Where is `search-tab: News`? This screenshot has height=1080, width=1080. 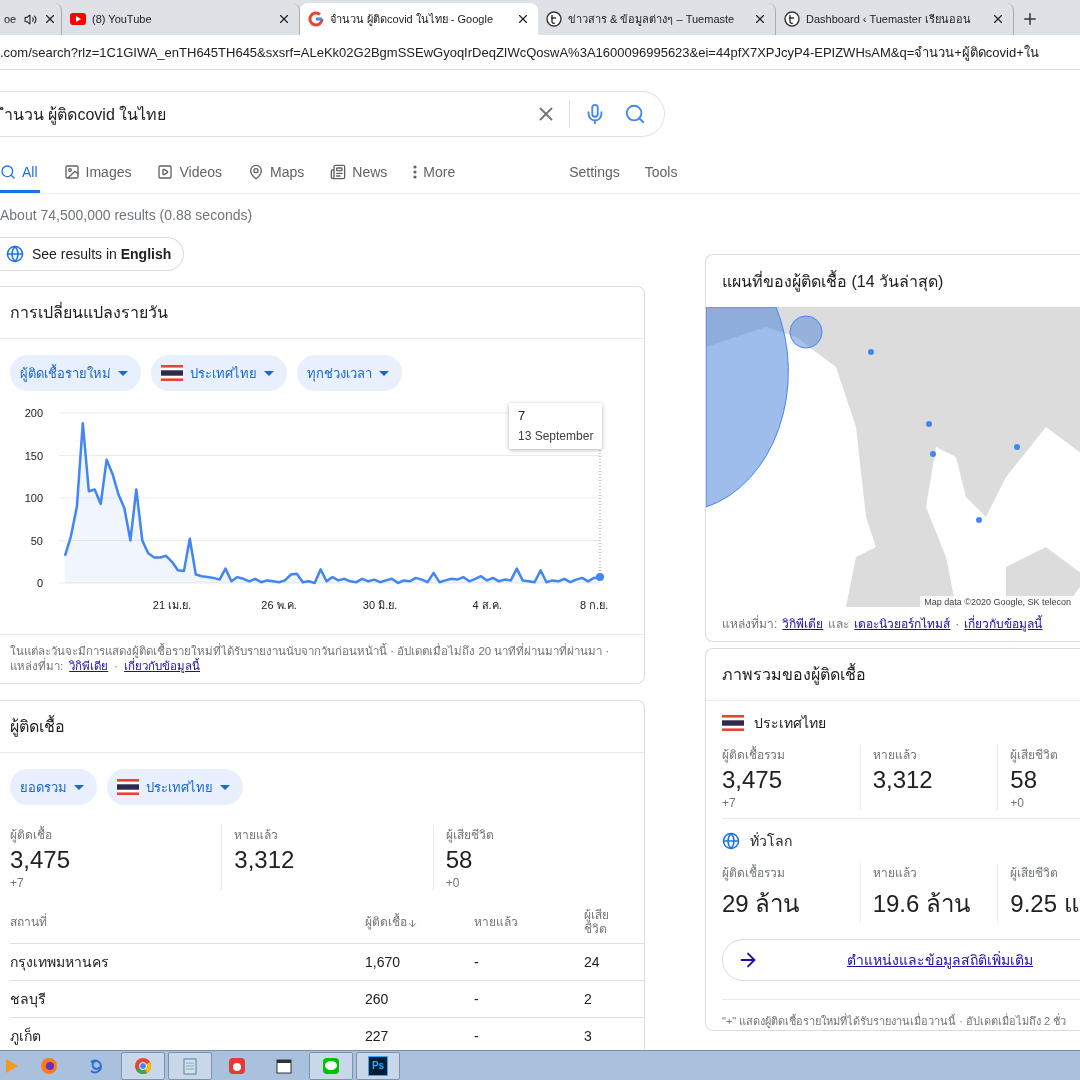
search-tab: News is located at coordinates (360, 173).